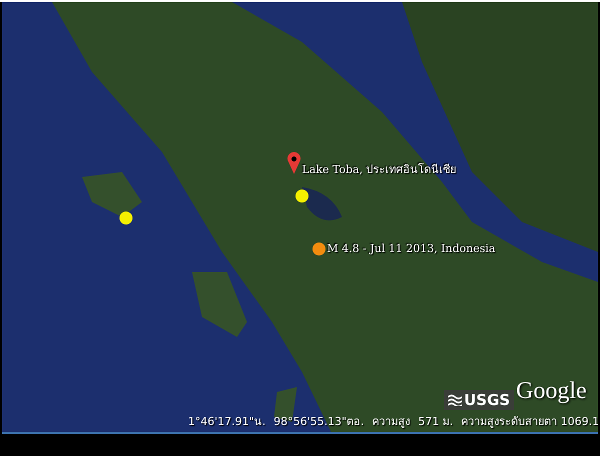 This screenshot has width=600, height=456. I want to click on placemark-dot, so click(126, 218).